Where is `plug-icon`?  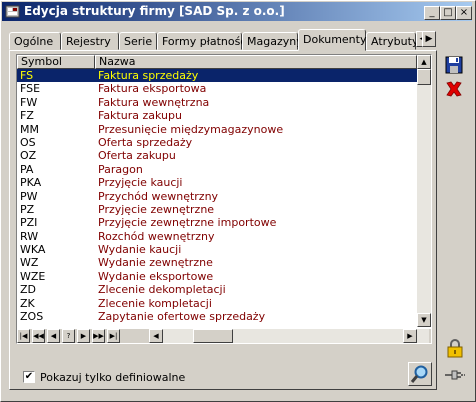
plug-icon is located at coordinates (455, 375).